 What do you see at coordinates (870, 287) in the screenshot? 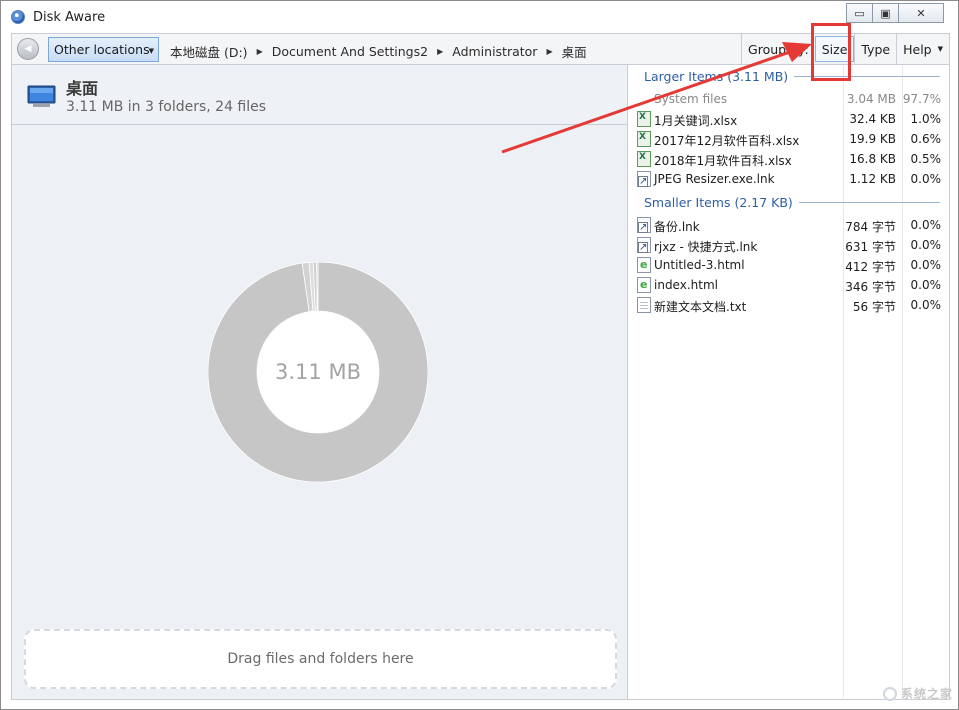
I see `file-size: 346 字节` at bounding box center [870, 287].